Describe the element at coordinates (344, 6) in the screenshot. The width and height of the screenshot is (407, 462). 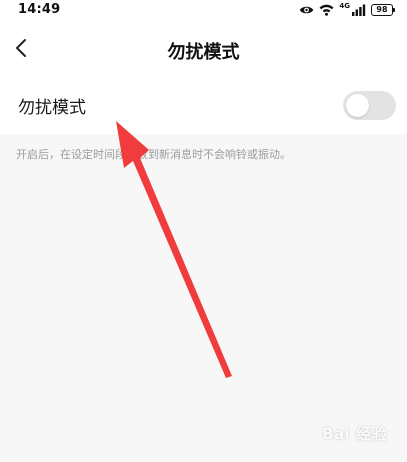
I see `network-type-label: 4G` at that location.